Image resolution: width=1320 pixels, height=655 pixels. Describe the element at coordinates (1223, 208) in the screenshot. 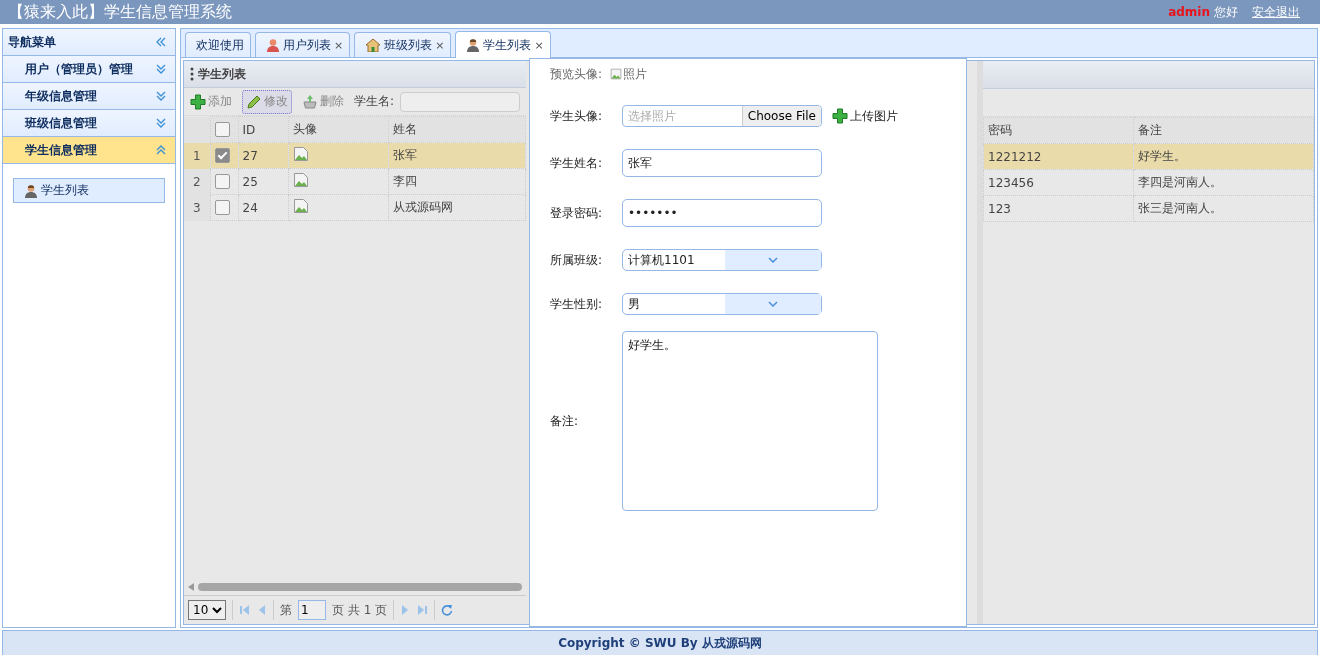

I see `table-cell: 张三是河南人。` at that location.